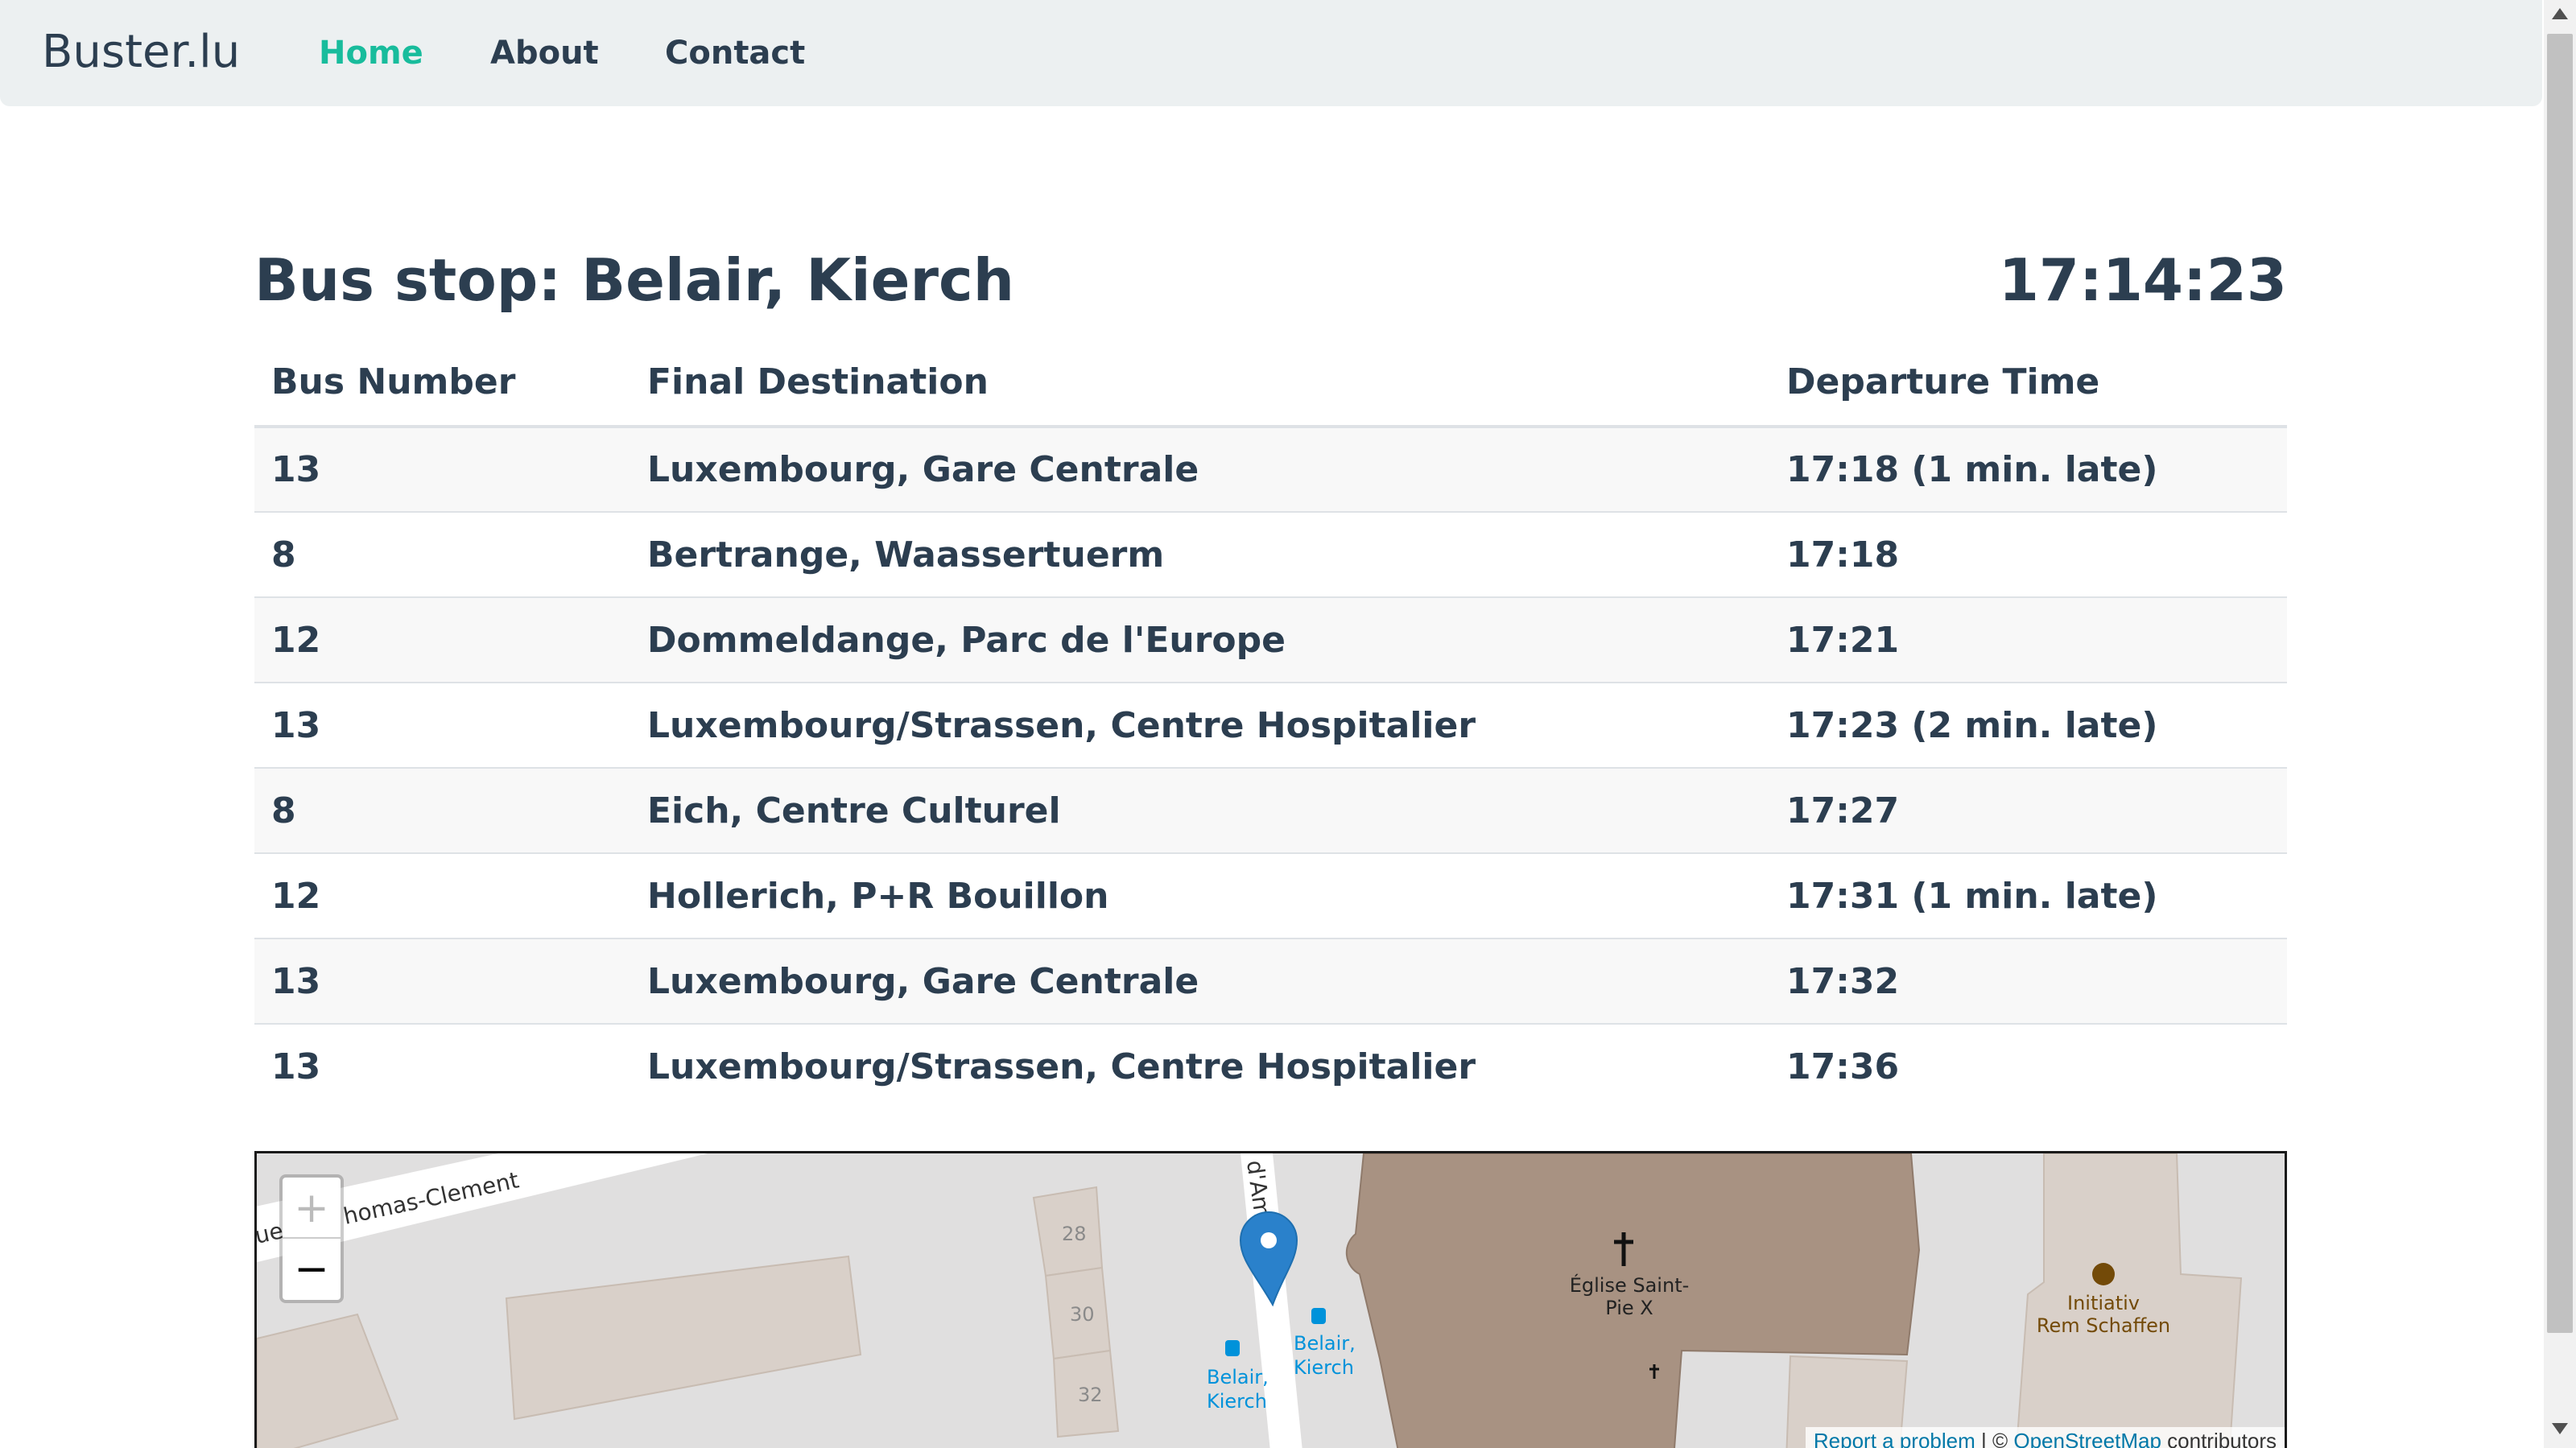 Image resolution: width=2576 pixels, height=1448 pixels. I want to click on map-house-number: 32, so click(1090, 1395).